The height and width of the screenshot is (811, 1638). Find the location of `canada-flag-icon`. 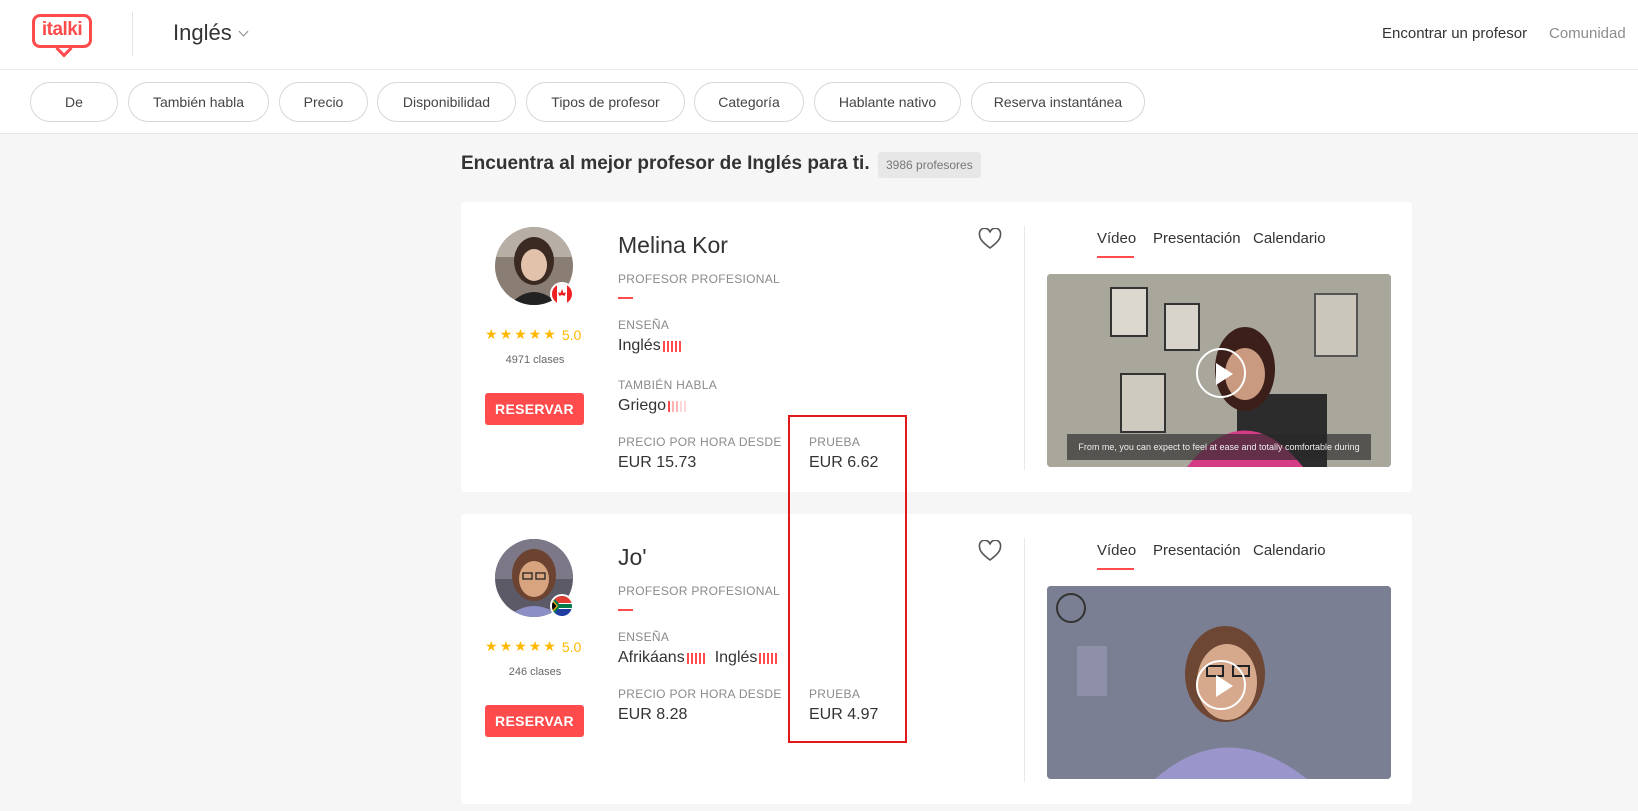

canada-flag-icon is located at coordinates (562, 294).